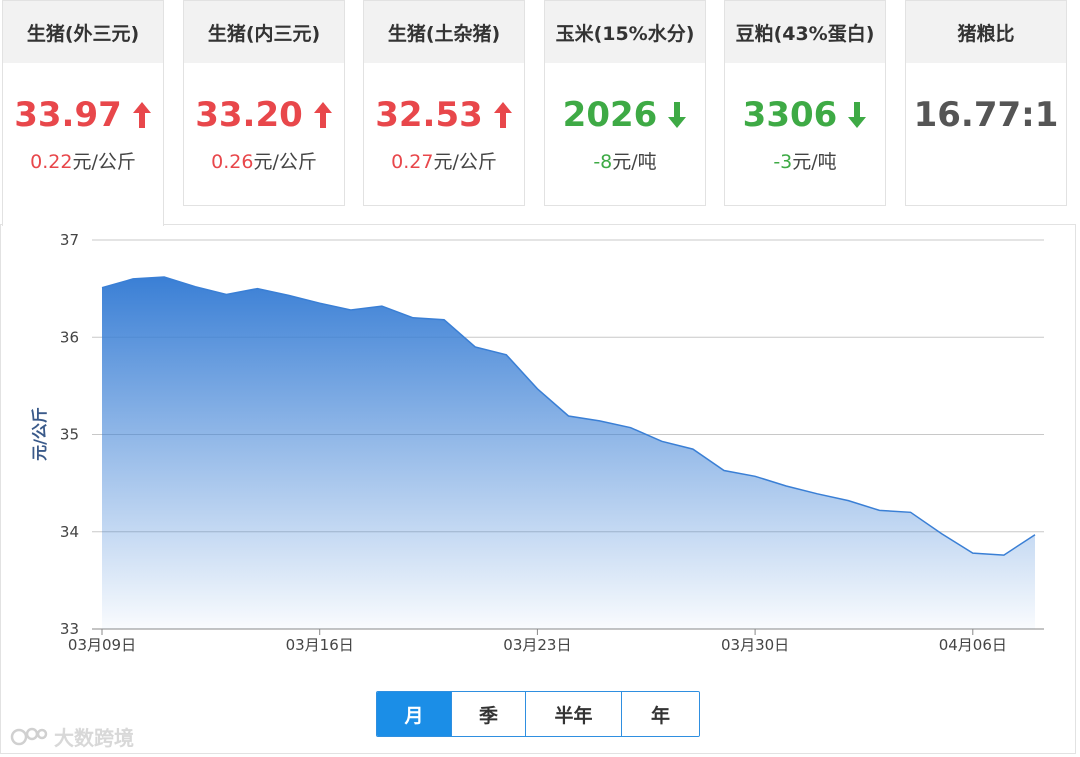 The width and height of the screenshot is (1080, 757). Describe the element at coordinates (414, 714) in the screenshot. I see `tab-month: 月` at that location.